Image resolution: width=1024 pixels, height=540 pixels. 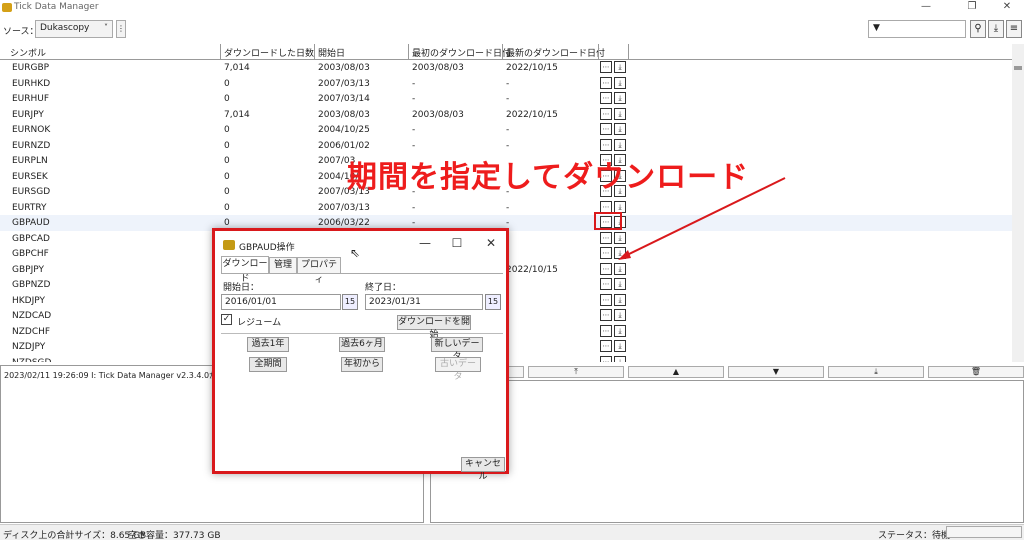 What do you see at coordinates (491, 243) in the screenshot?
I see `dialog-close-icon: ✕` at bounding box center [491, 243].